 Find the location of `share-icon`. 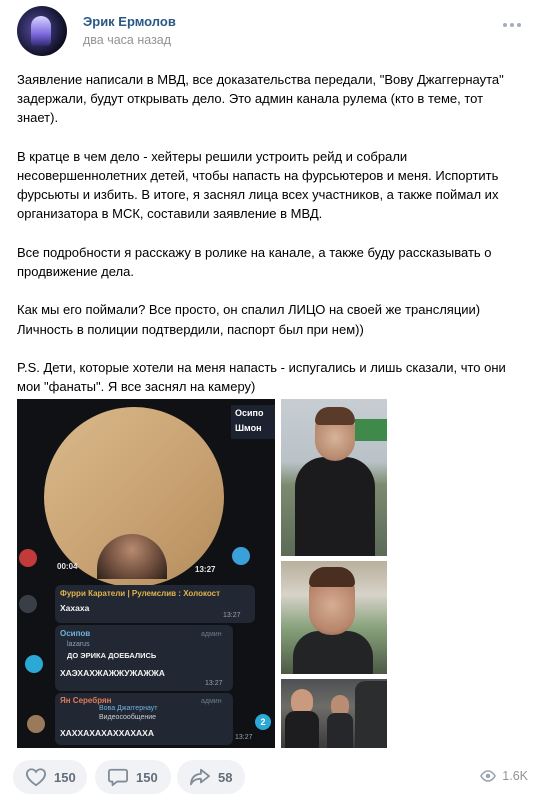

share-icon is located at coordinates (200, 777).